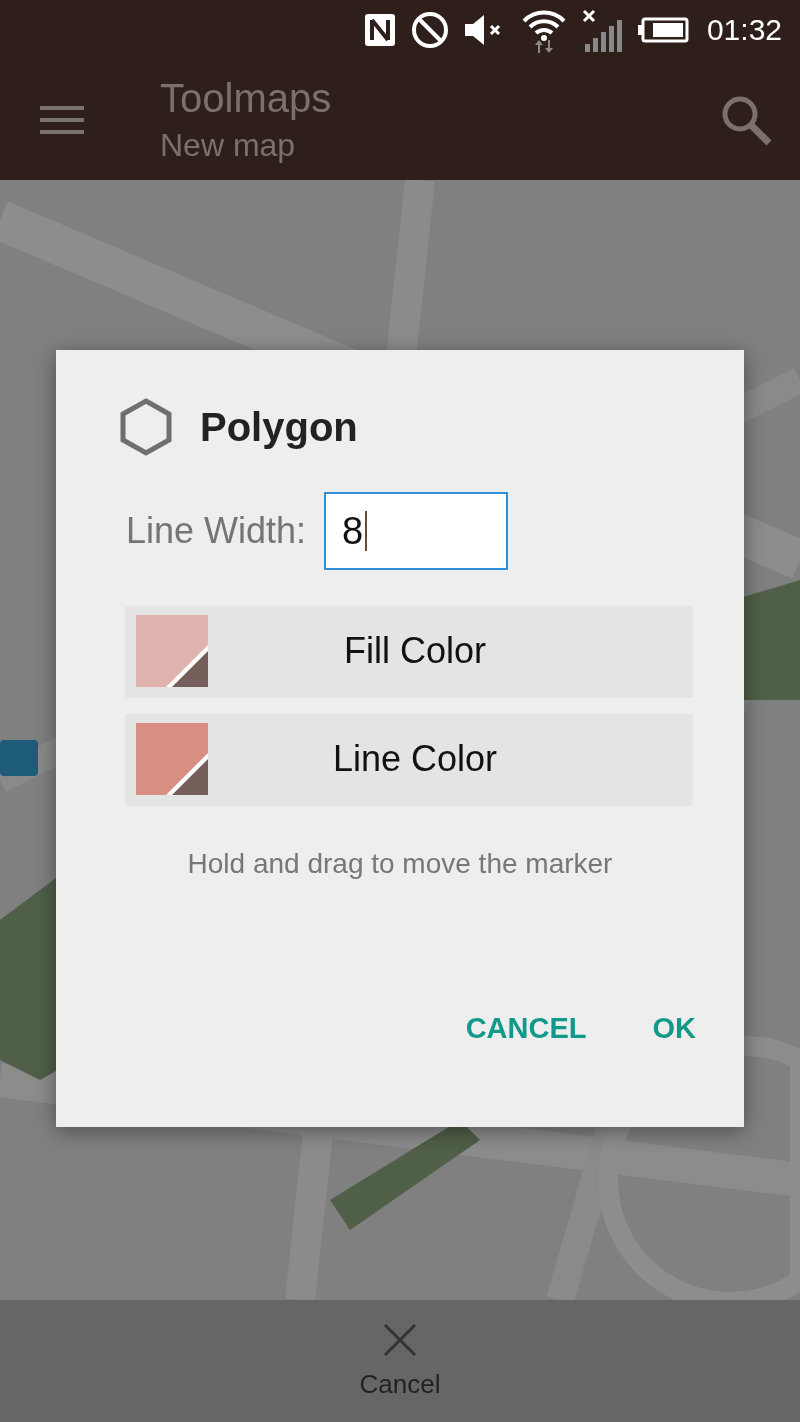  I want to click on battery-icon, so click(662, 30).